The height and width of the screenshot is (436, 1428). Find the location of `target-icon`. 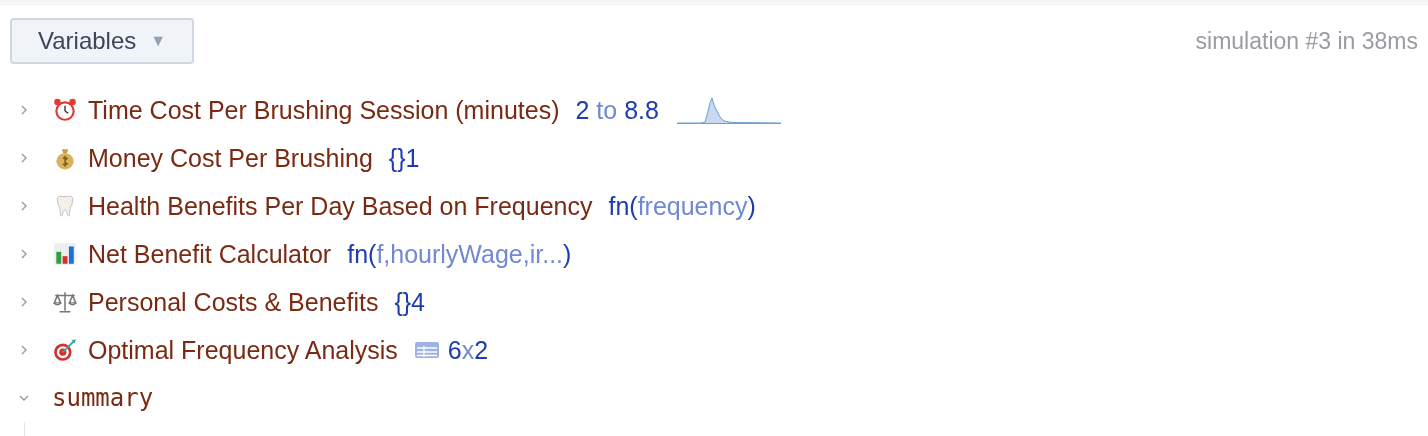

target-icon is located at coordinates (65, 350).